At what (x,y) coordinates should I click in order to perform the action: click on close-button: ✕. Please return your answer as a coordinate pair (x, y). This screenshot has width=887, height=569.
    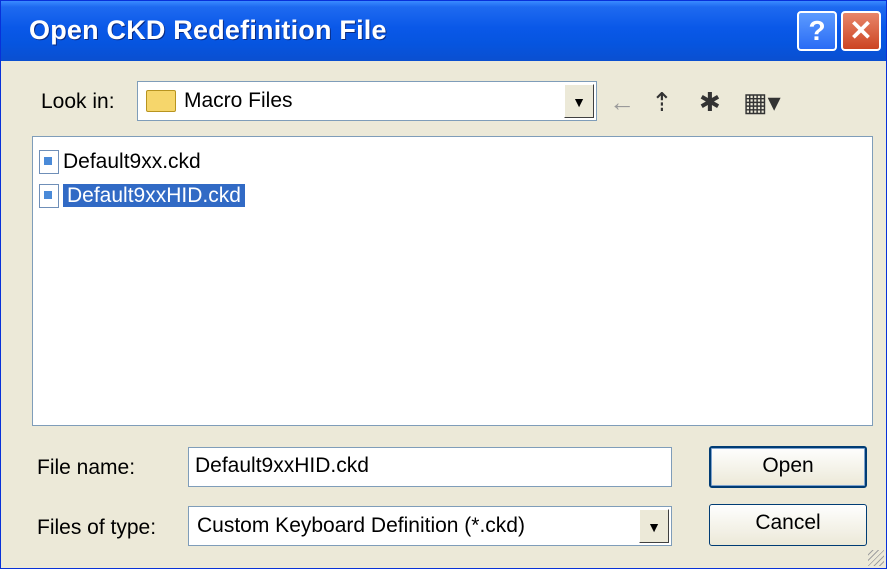
    Looking at the image, I should click on (861, 31).